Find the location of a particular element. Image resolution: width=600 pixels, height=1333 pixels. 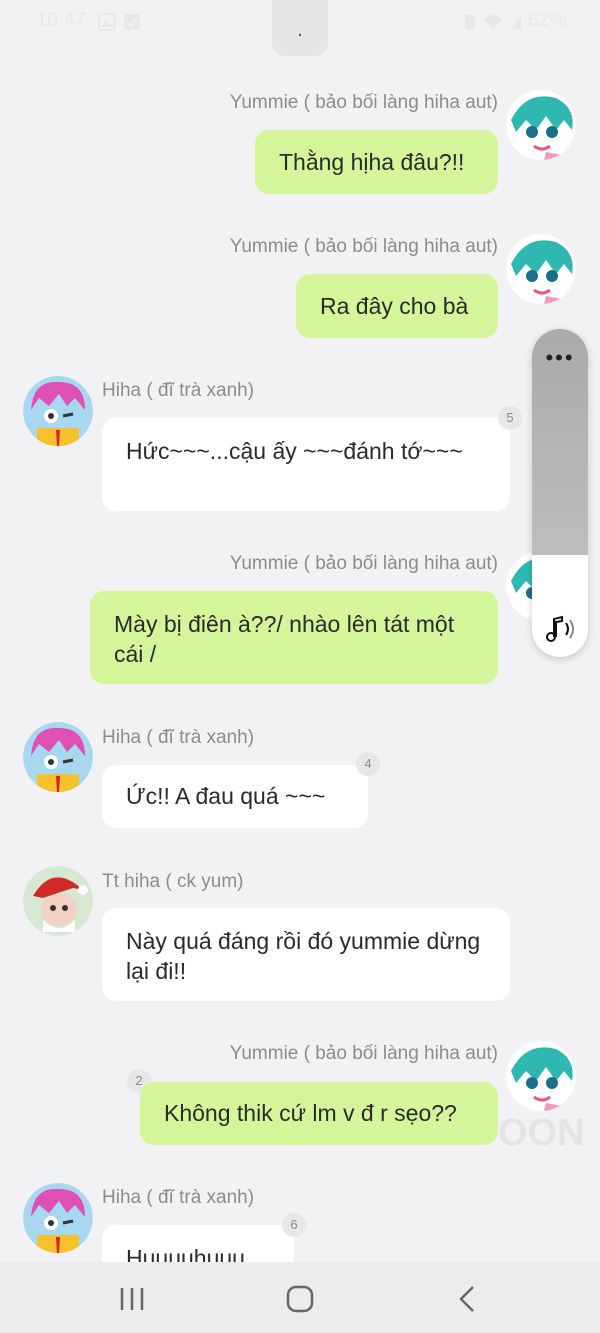

status-bar: 10:47 . 62% is located at coordinates (300, 28).